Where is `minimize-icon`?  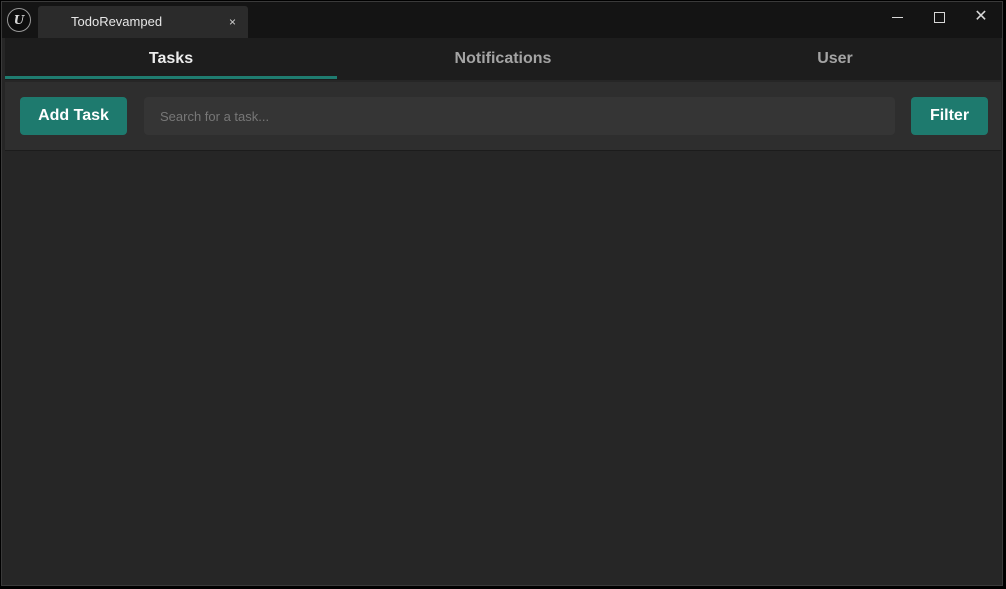
minimize-icon is located at coordinates (897, 17).